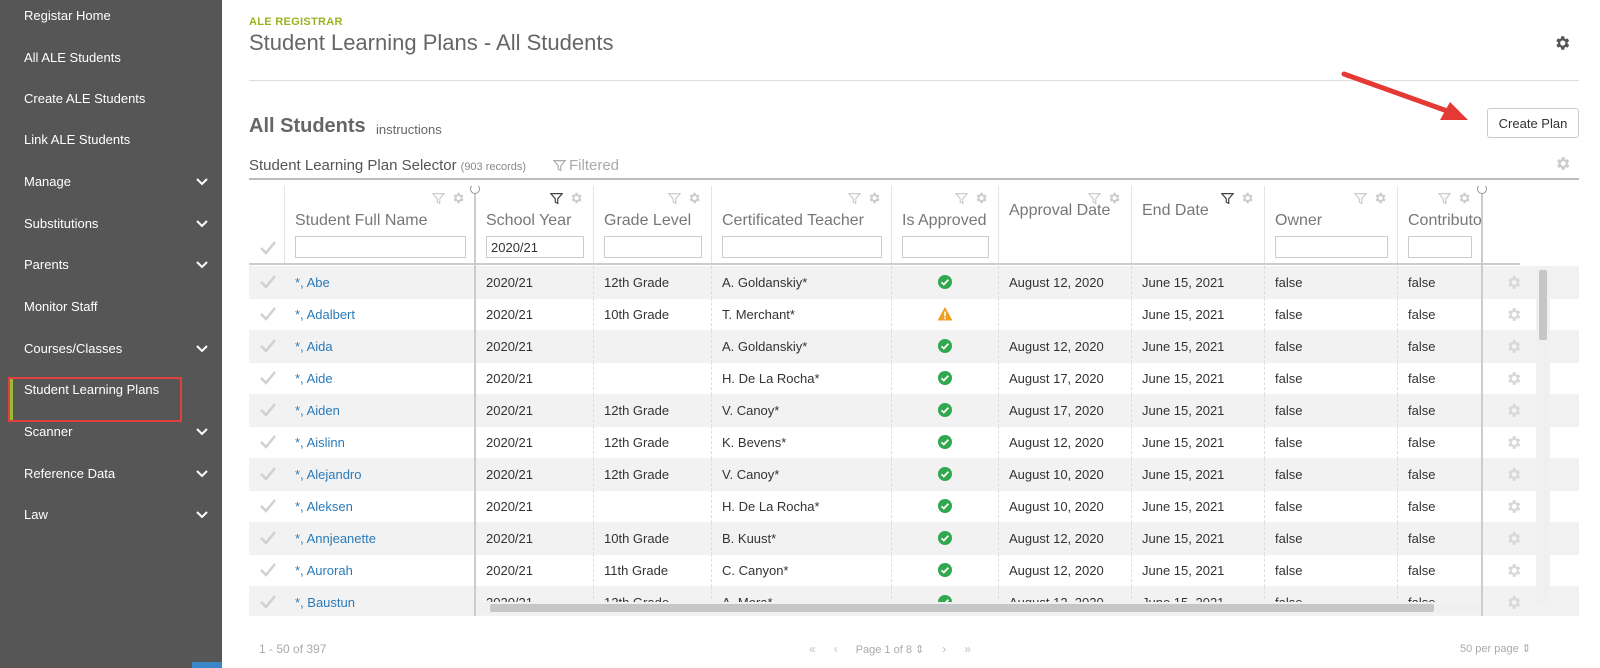 This screenshot has width=1600, height=668. Describe the element at coordinates (111, 139) in the screenshot. I see `sidebar-item-link-ale-students: Link ALE Students` at that location.